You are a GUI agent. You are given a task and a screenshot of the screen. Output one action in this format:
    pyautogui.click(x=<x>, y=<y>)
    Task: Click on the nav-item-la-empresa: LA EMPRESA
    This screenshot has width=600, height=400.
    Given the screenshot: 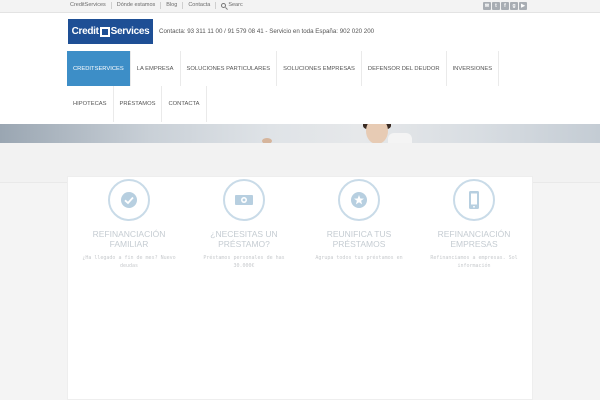 What is the action you would take?
    pyautogui.click(x=156, y=68)
    